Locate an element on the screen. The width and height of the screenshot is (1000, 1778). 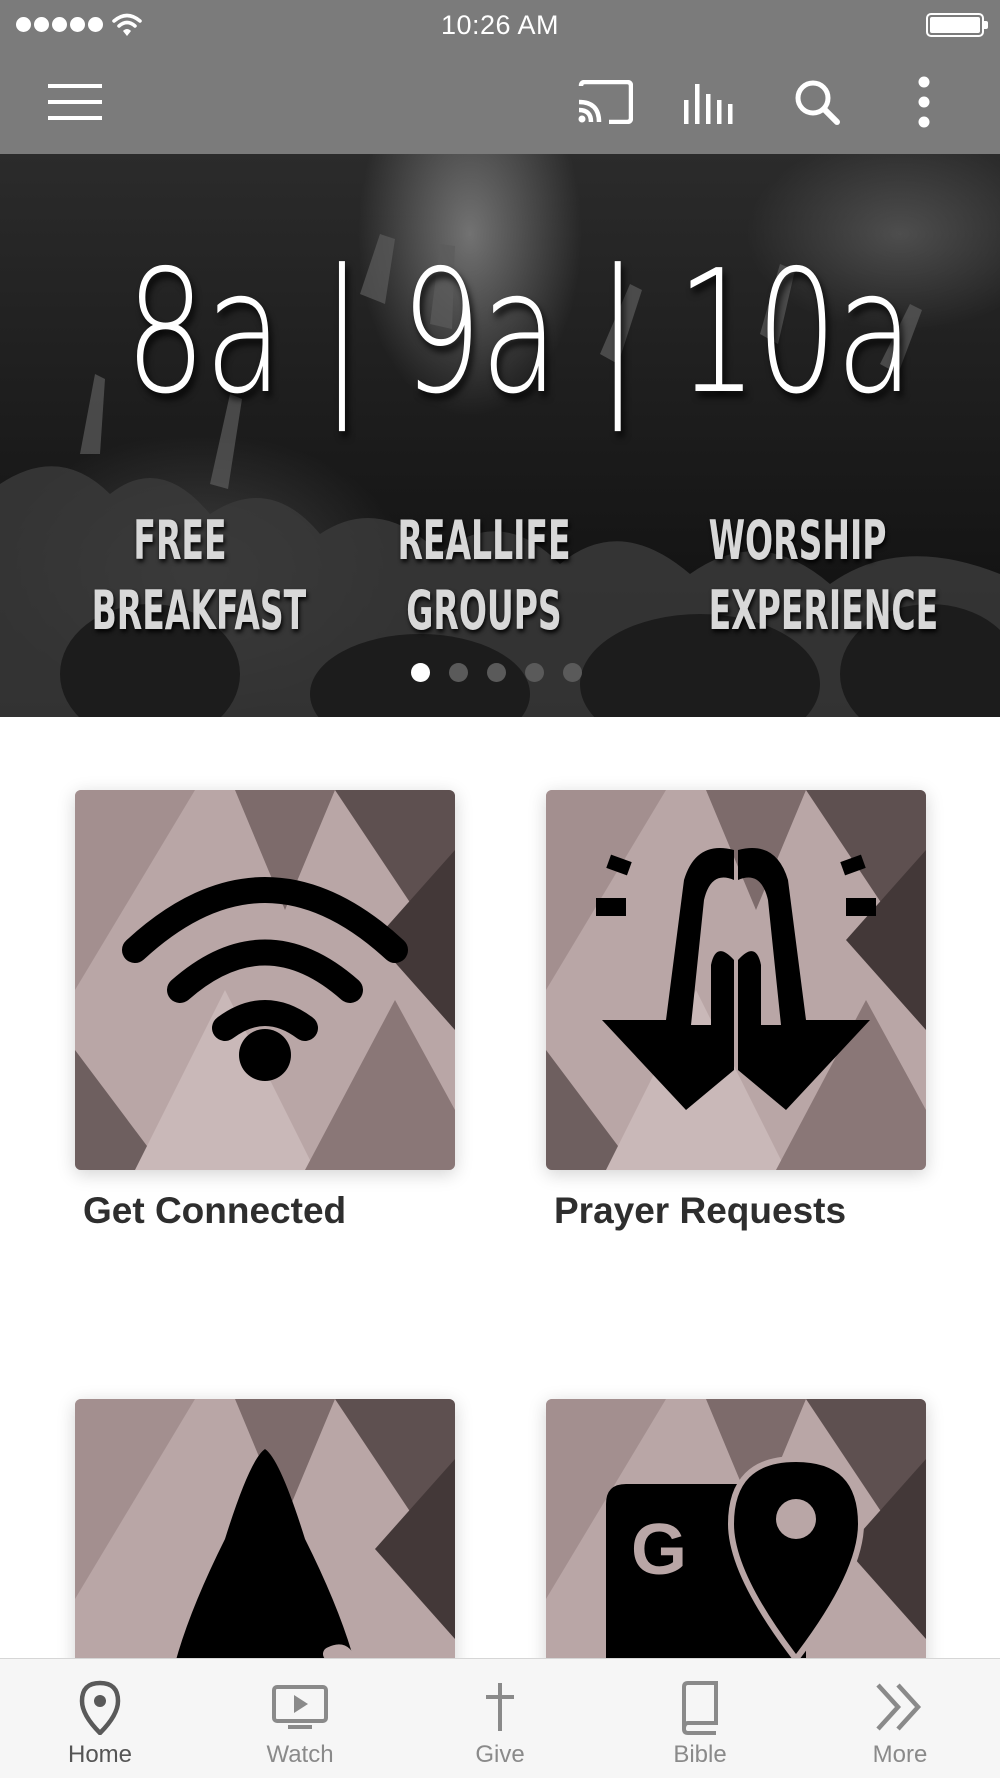
tab-home: Home is located at coordinates (100, 1718).